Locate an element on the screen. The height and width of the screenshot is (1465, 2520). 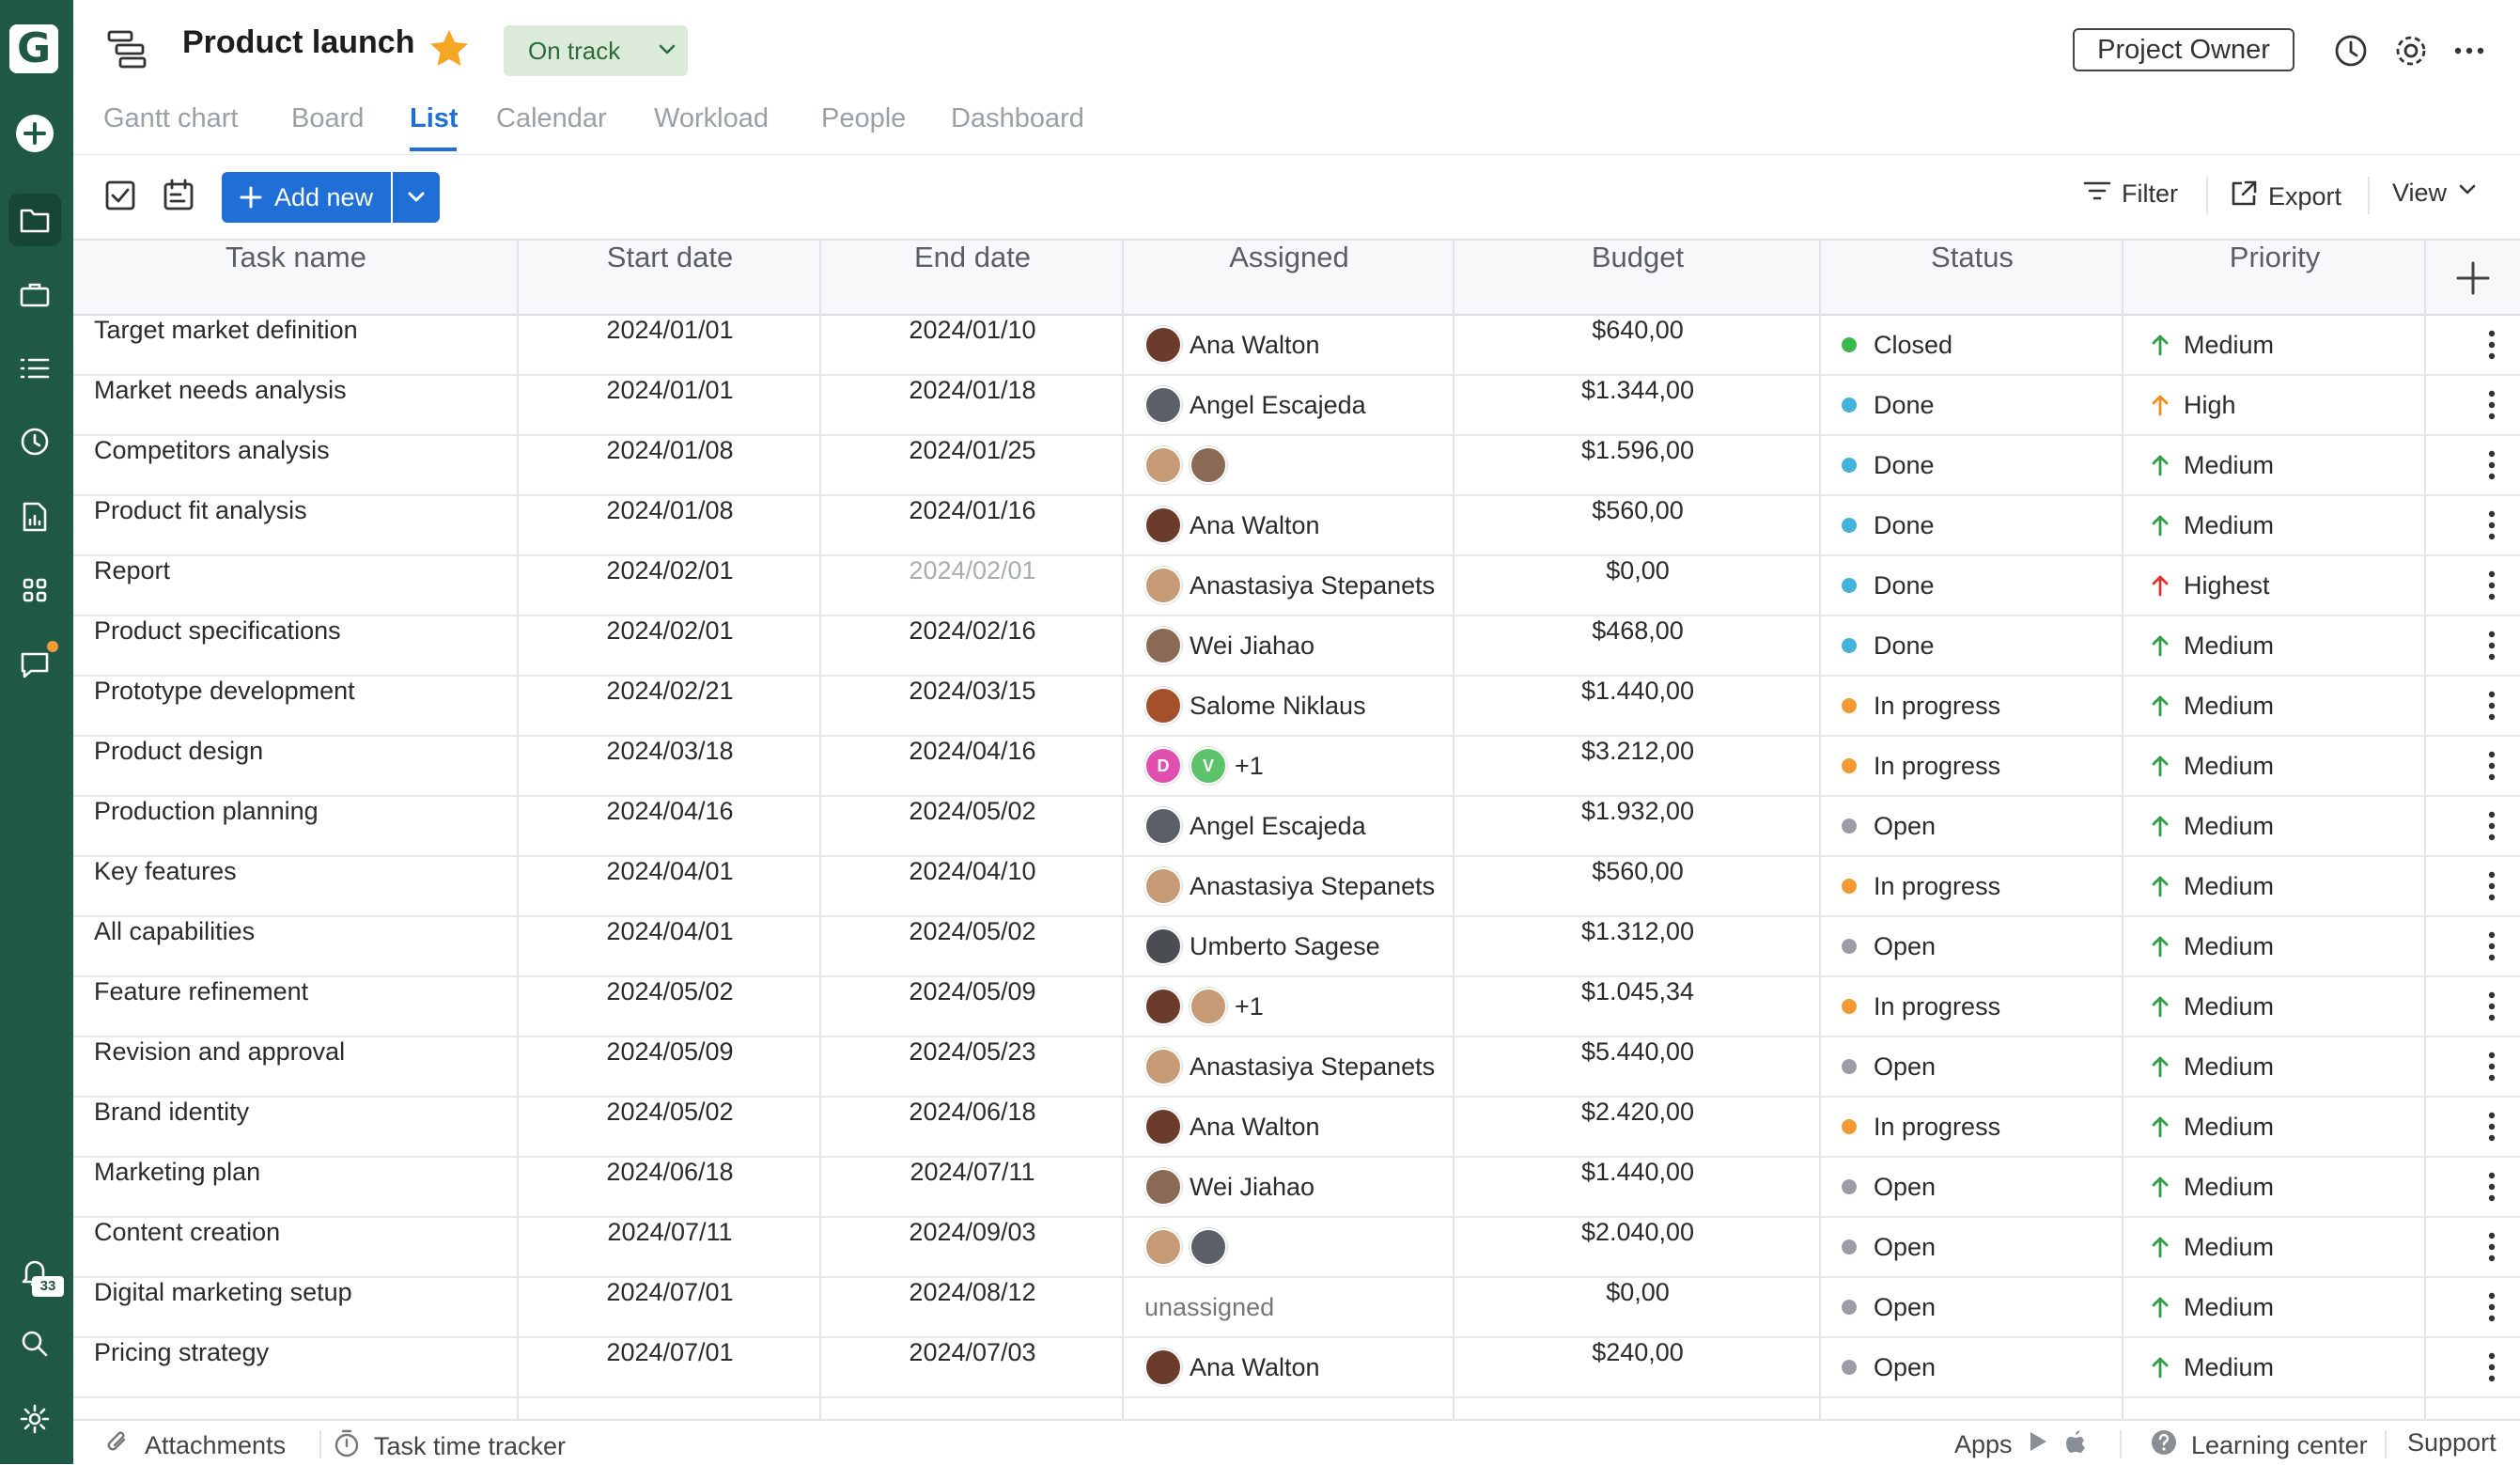
end-date: 2024/03/15 is located at coordinates (972, 706).